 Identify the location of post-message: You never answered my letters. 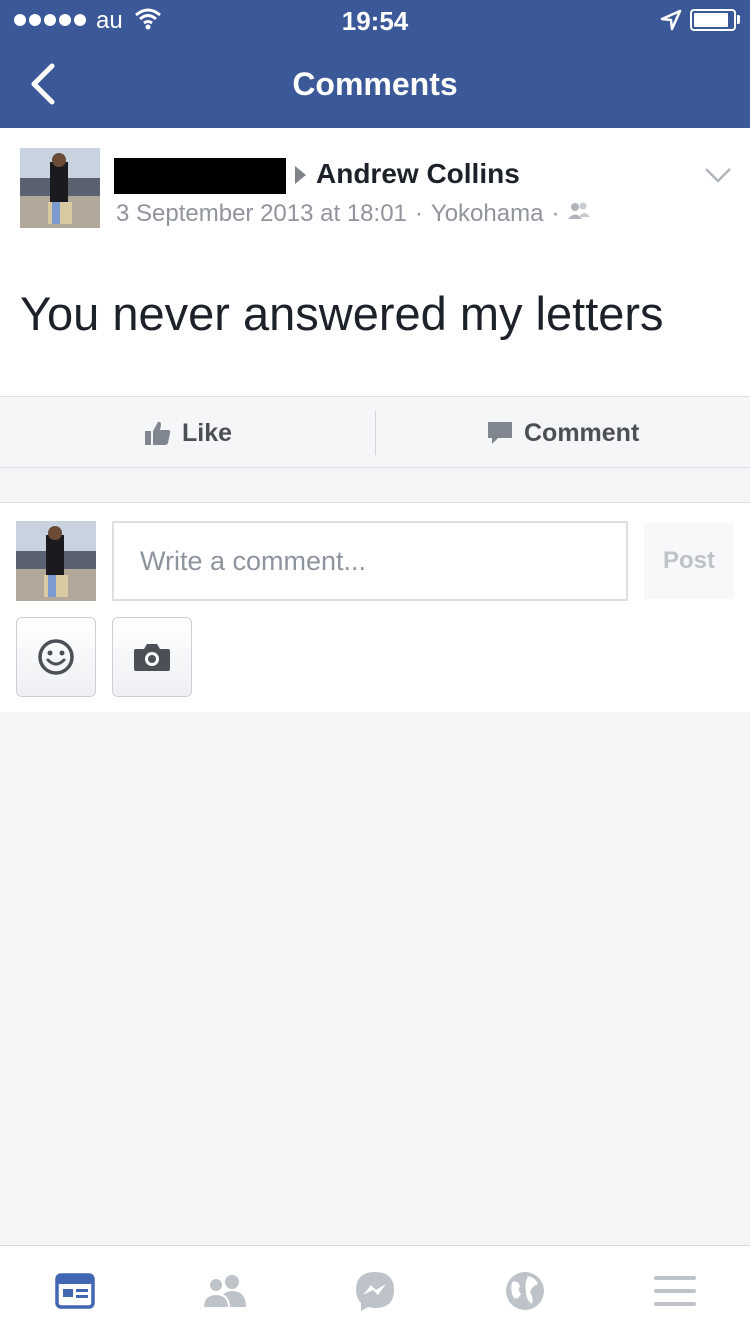
(342, 313).